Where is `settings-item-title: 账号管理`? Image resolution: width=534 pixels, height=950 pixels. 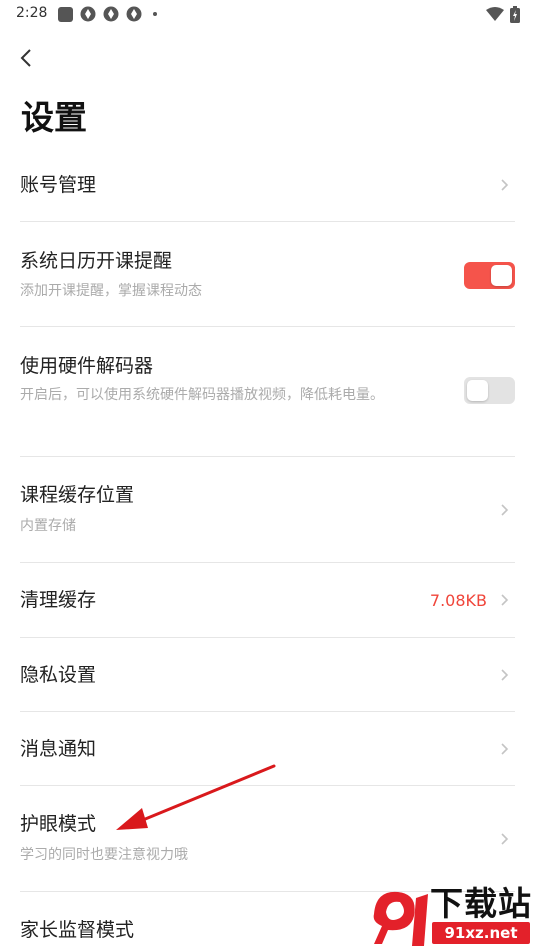
settings-item-title: 账号管理 is located at coordinates (58, 185).